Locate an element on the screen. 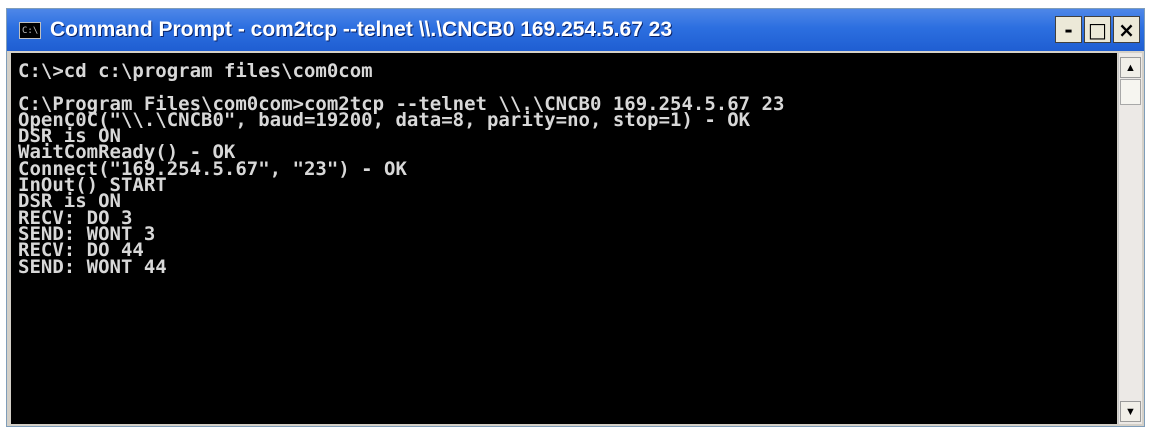  vertical-scrollbar: ▲ ▼ is located at coordinates (1130, 238).